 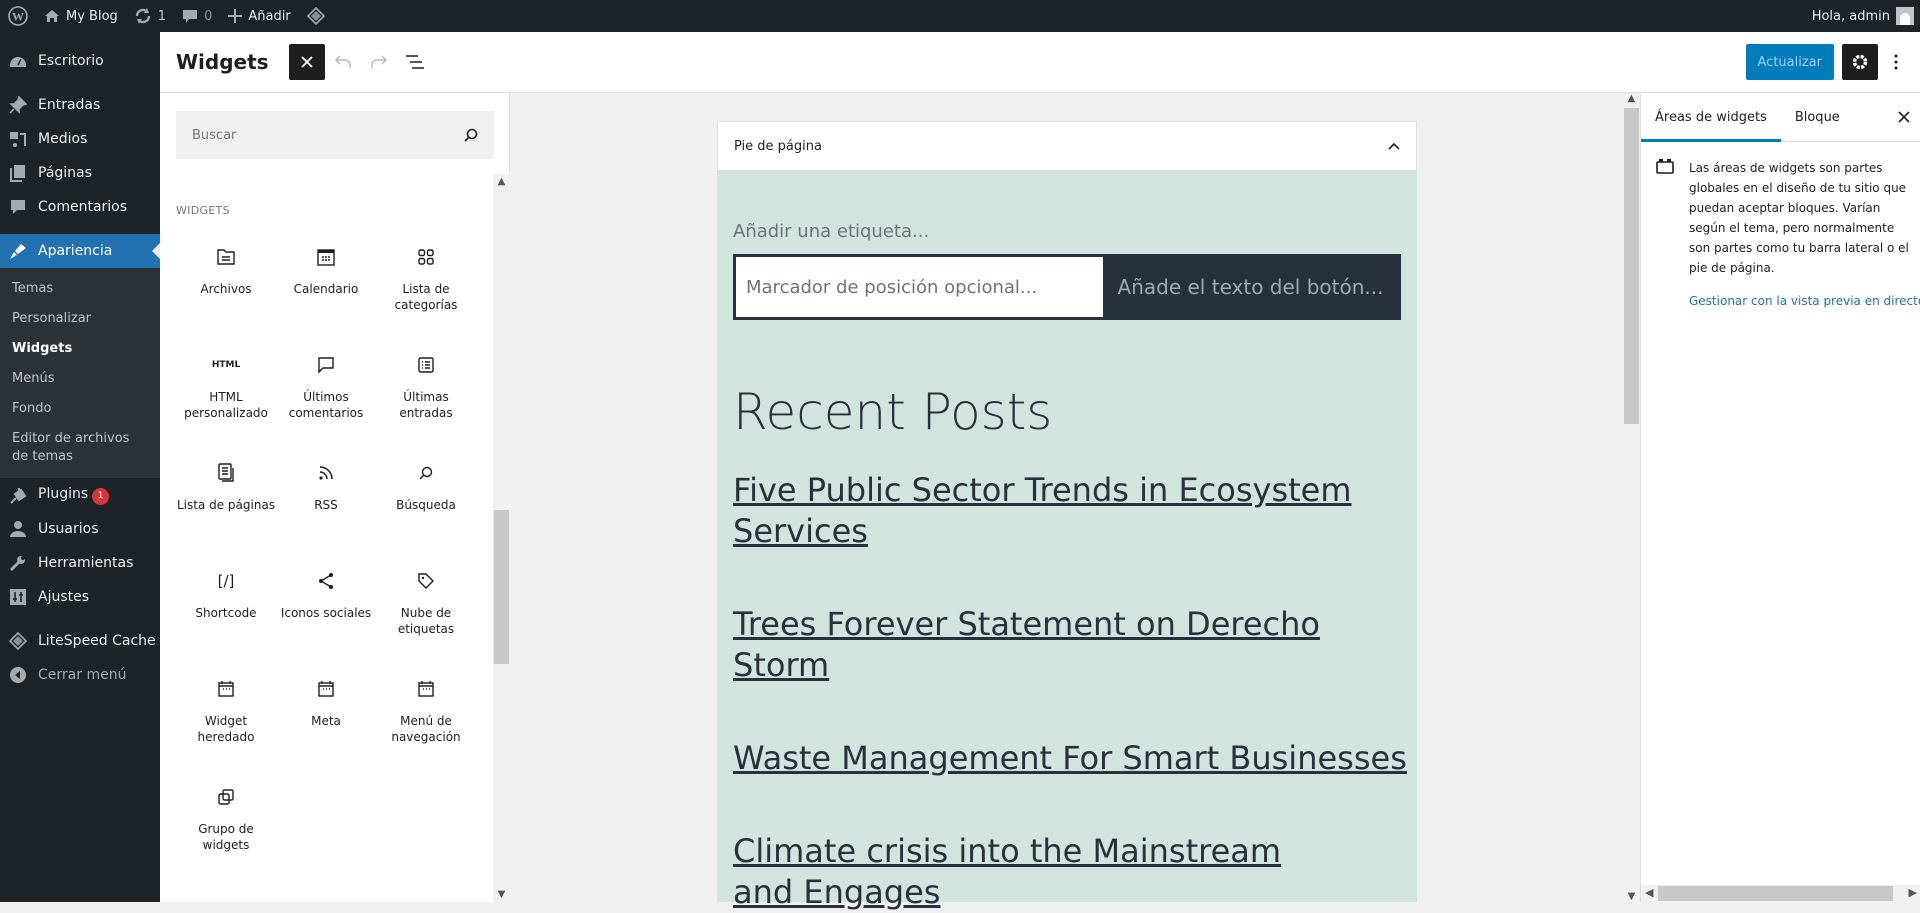 I want to click on undo-icon, so click(x=342, y=61).